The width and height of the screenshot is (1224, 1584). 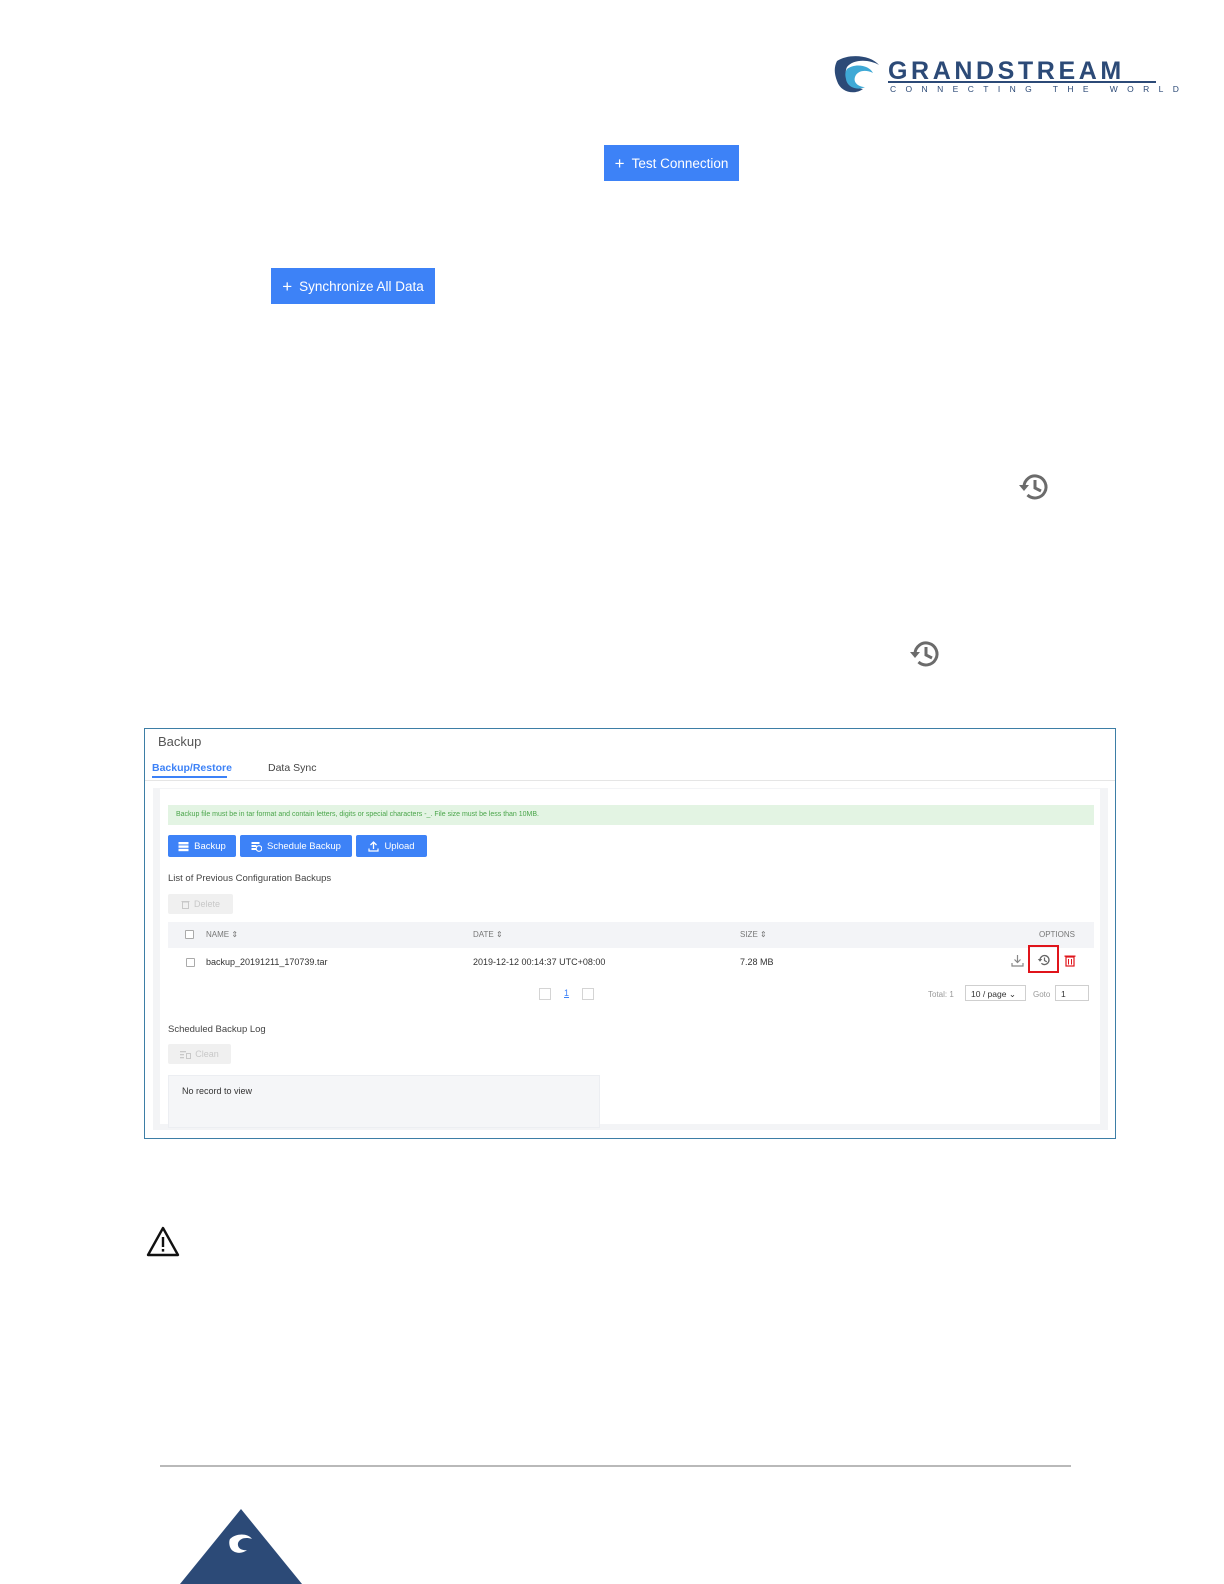 I want to click on schedule-icon, so click(x=257, y=846).